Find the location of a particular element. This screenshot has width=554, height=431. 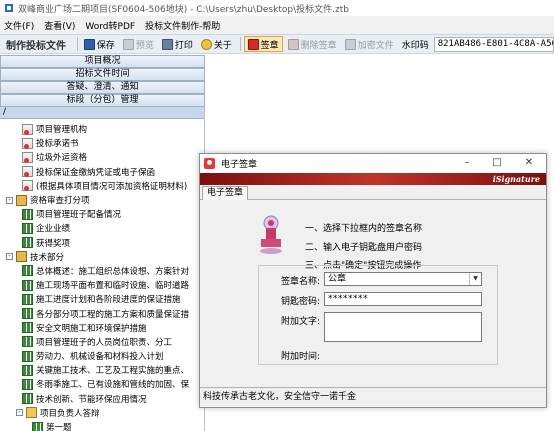

tree-item: 关键施工技术、工艺及工程实施的重点、 is located at coordinates (102, 370).